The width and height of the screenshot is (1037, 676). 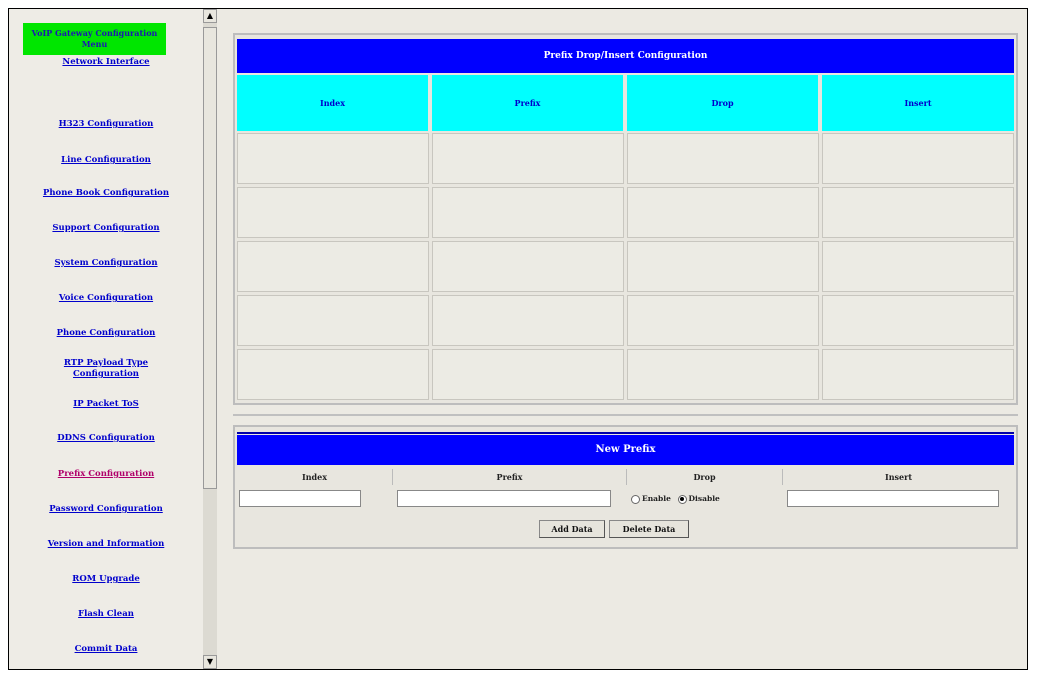 I want to click on column-header-prefix: Prefix, so click(x=527, y=103).